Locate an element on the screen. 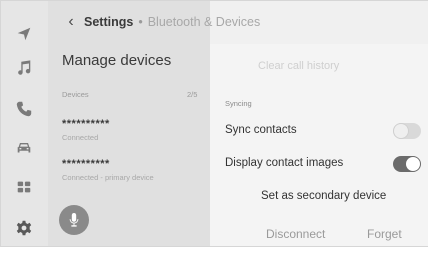 This screenshot has width=428, height=262. car-icon is located at coordinates (24, 148).